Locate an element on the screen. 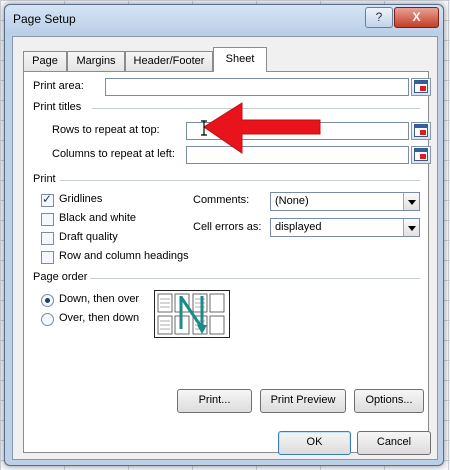 The height and width of the screenshot is (470, 450). draft-quality-label: Draft quality is located at coordinates (88, 237).